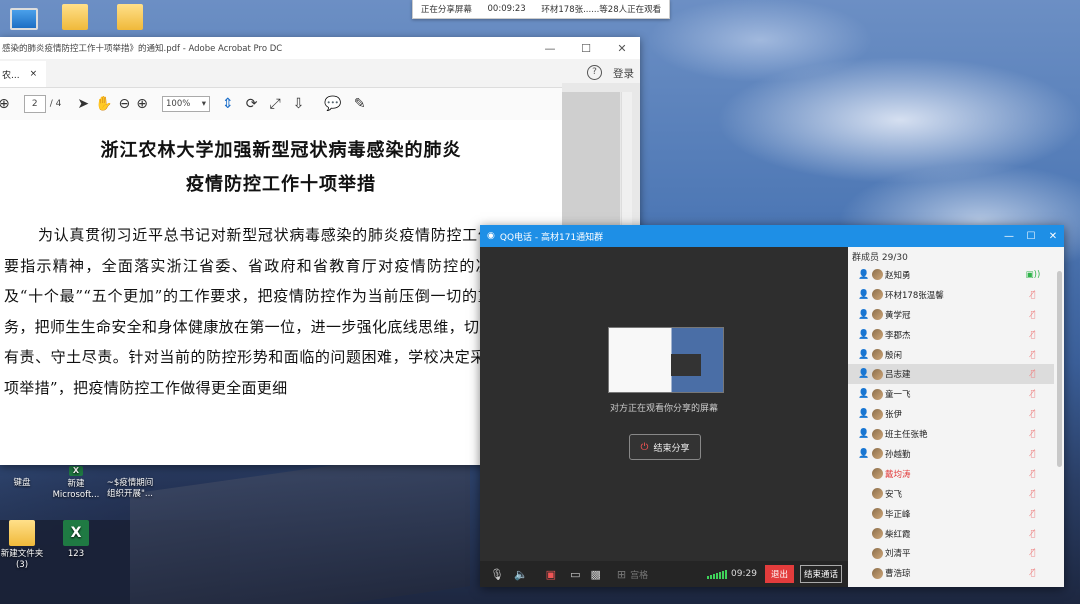 The height and width of the screenshot is (604, 1080). I want to click on member-row: 👤 张伊 🎙̸, so click(951, 414).